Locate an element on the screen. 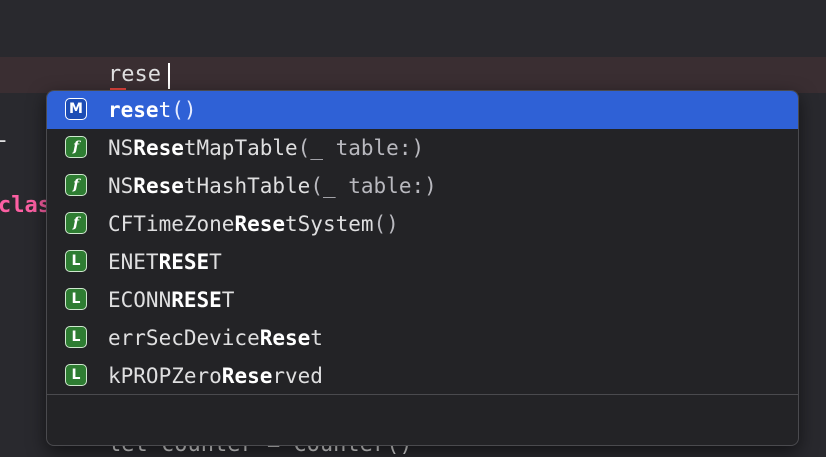 The image size is (826, 457). completion-item: L ECONNRESET is located at coordinates (422, 300).